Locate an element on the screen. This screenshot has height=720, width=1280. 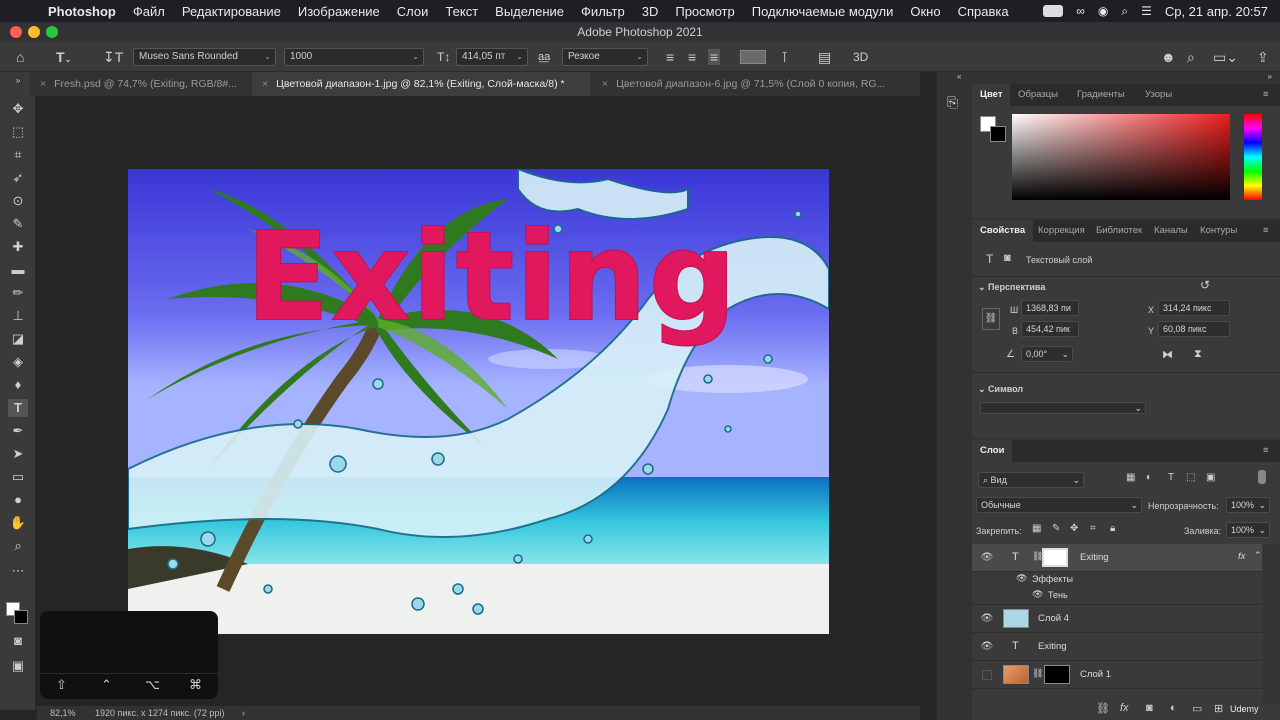
font-family-select: Museo Sans Rounded ⌄ is located at coordinates (204, 57).